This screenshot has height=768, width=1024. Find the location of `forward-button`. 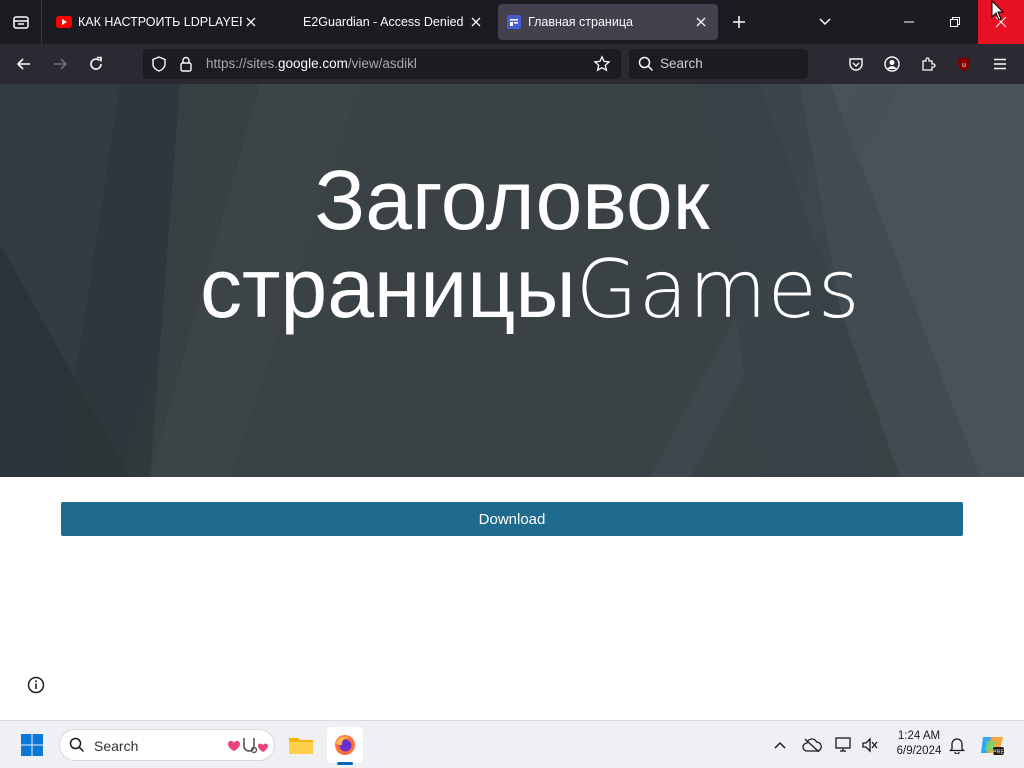

forward-button is located at coordinates (60, 64).